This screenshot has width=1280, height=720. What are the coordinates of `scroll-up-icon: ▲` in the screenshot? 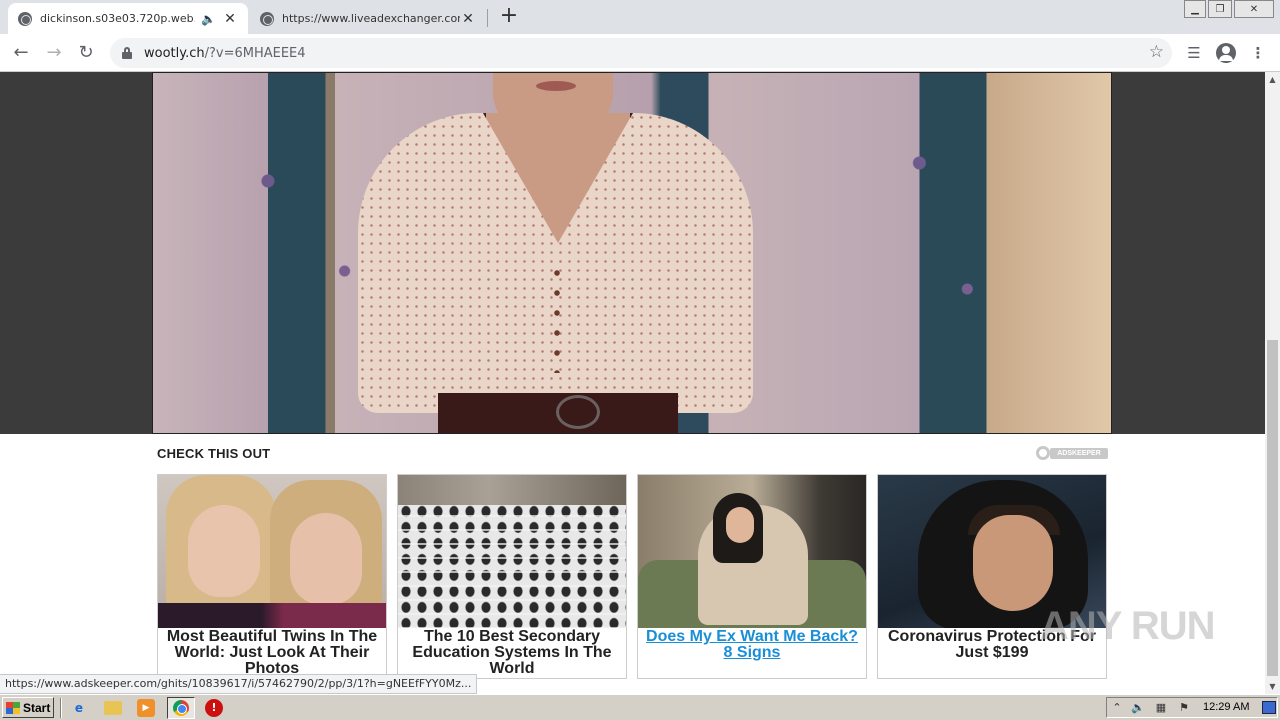 It's located at (1272, 79).